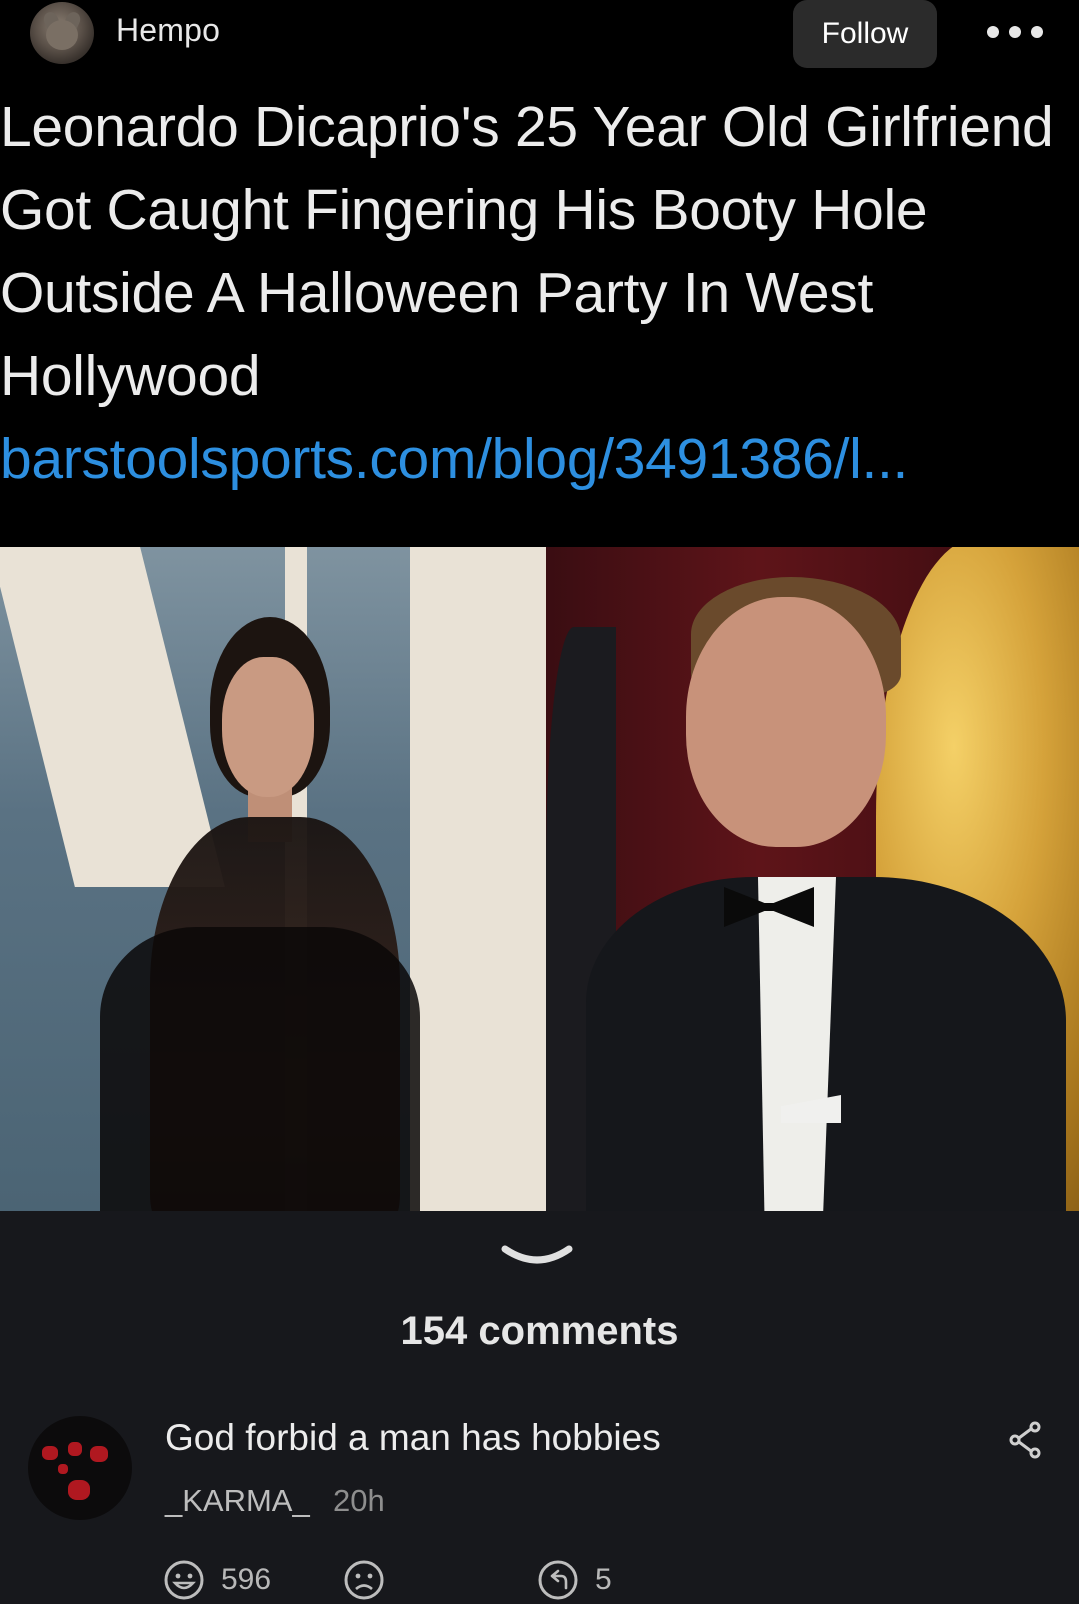 The width and height of the screenshot is (1079, 1604). What do you see at coordinates (237, 1501) in the screenshot?
I see `comment-username: _KARMA_` at bounding box center [237, 1501].